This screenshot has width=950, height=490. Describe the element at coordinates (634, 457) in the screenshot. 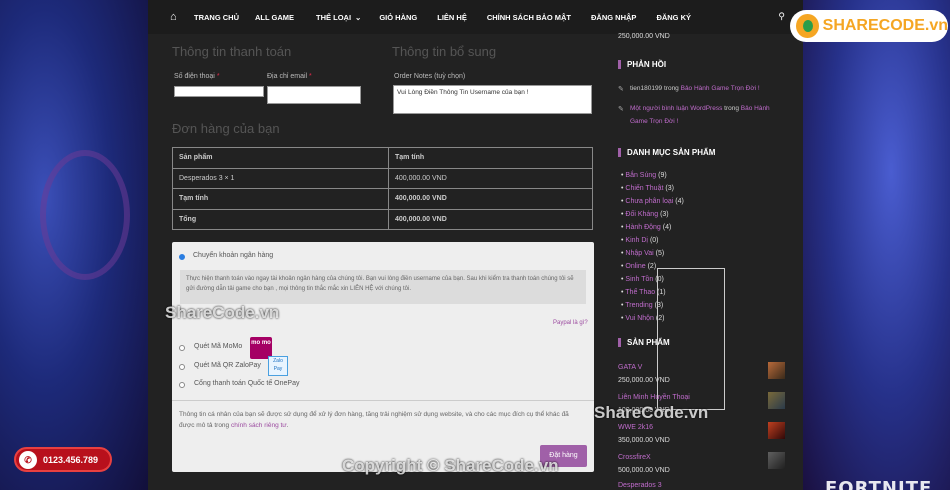

I see `product-name: CrossfireX` at that location.